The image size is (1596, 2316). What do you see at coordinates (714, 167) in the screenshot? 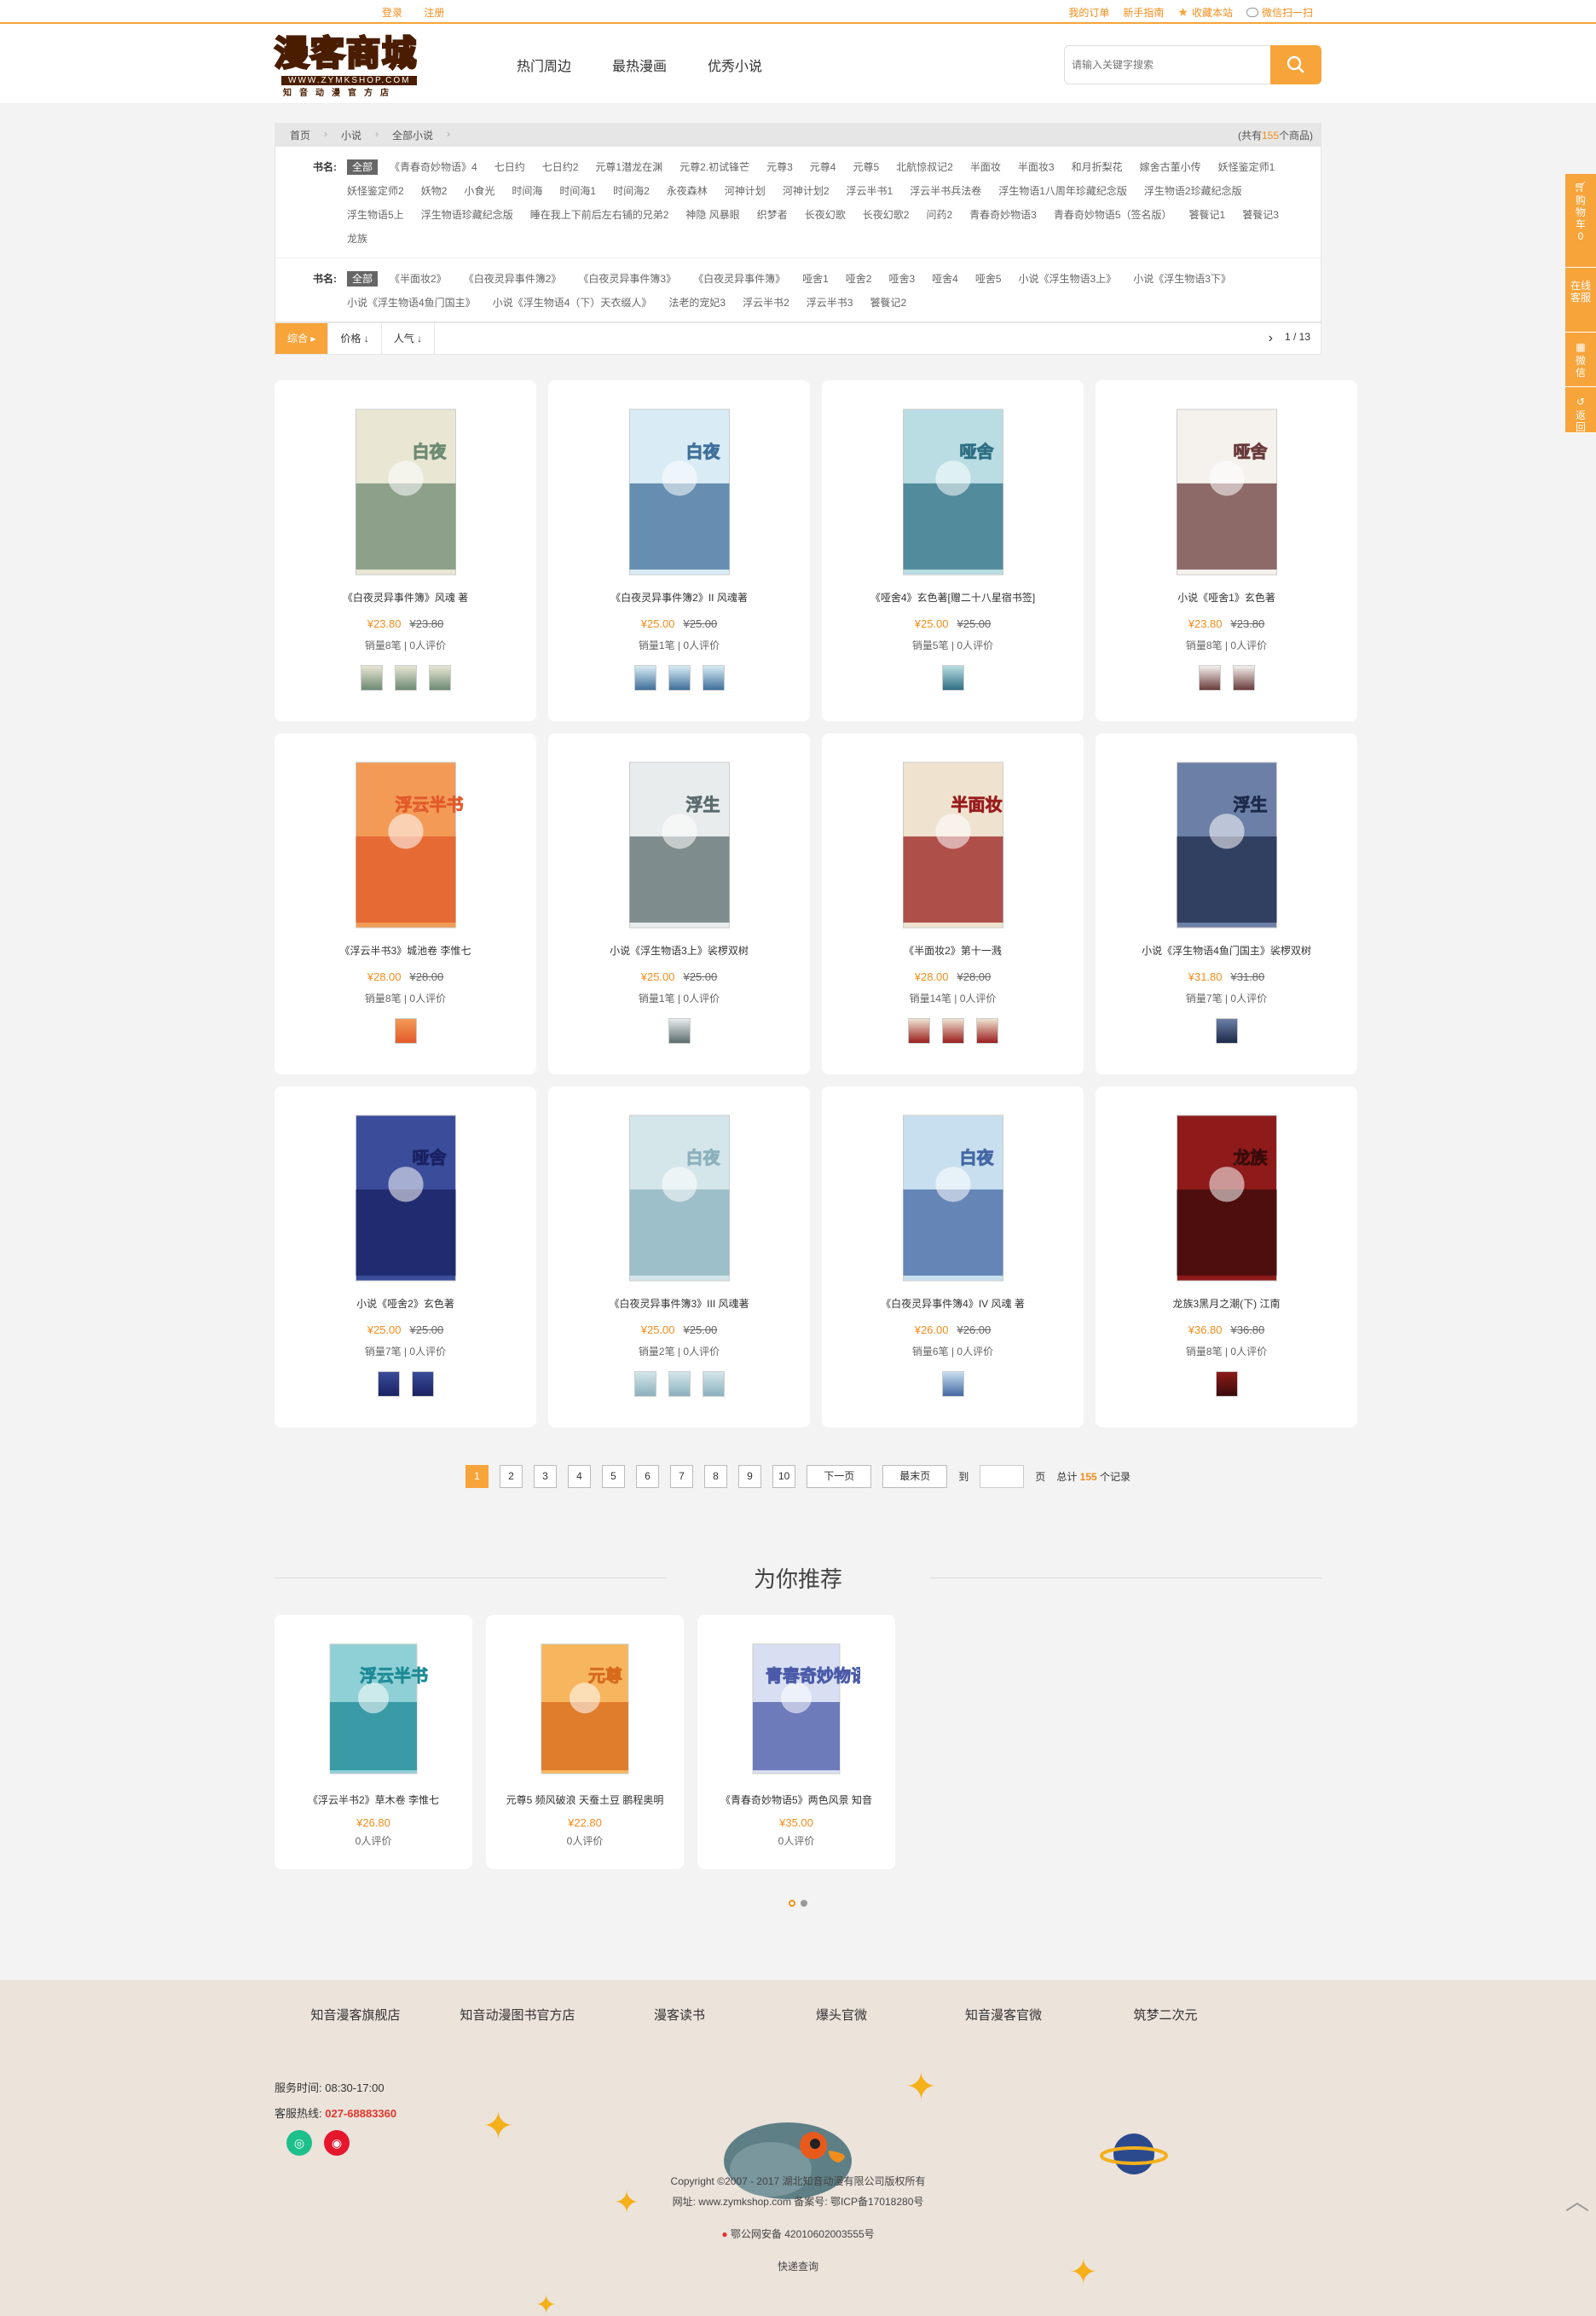
I see `filter-option: 元尊2.初试锋芒` at bounding box center [714, 167].